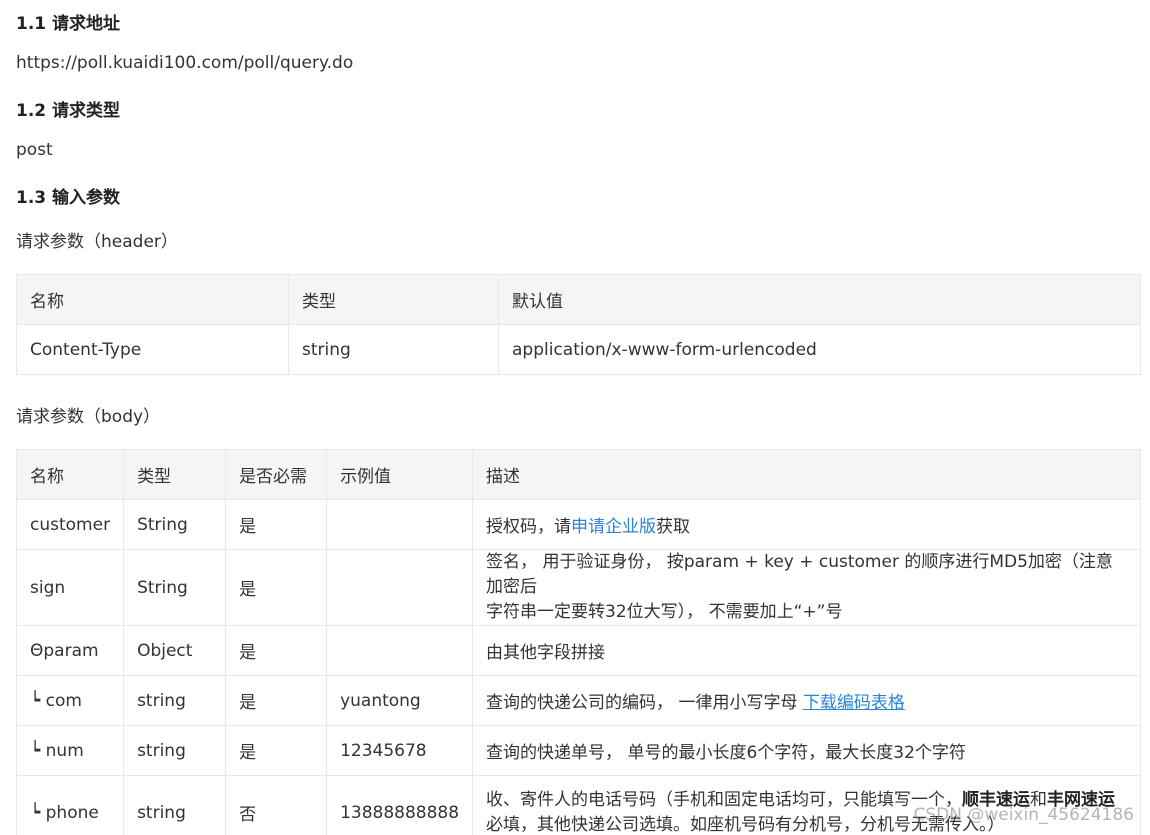 The width and height of the screenshot is (1150, 835). Describe the element at coordinates (644, 703) in the screenshot. I see `desc-text: 查询的快递公司的编码， 一律用小写字母` at that location.